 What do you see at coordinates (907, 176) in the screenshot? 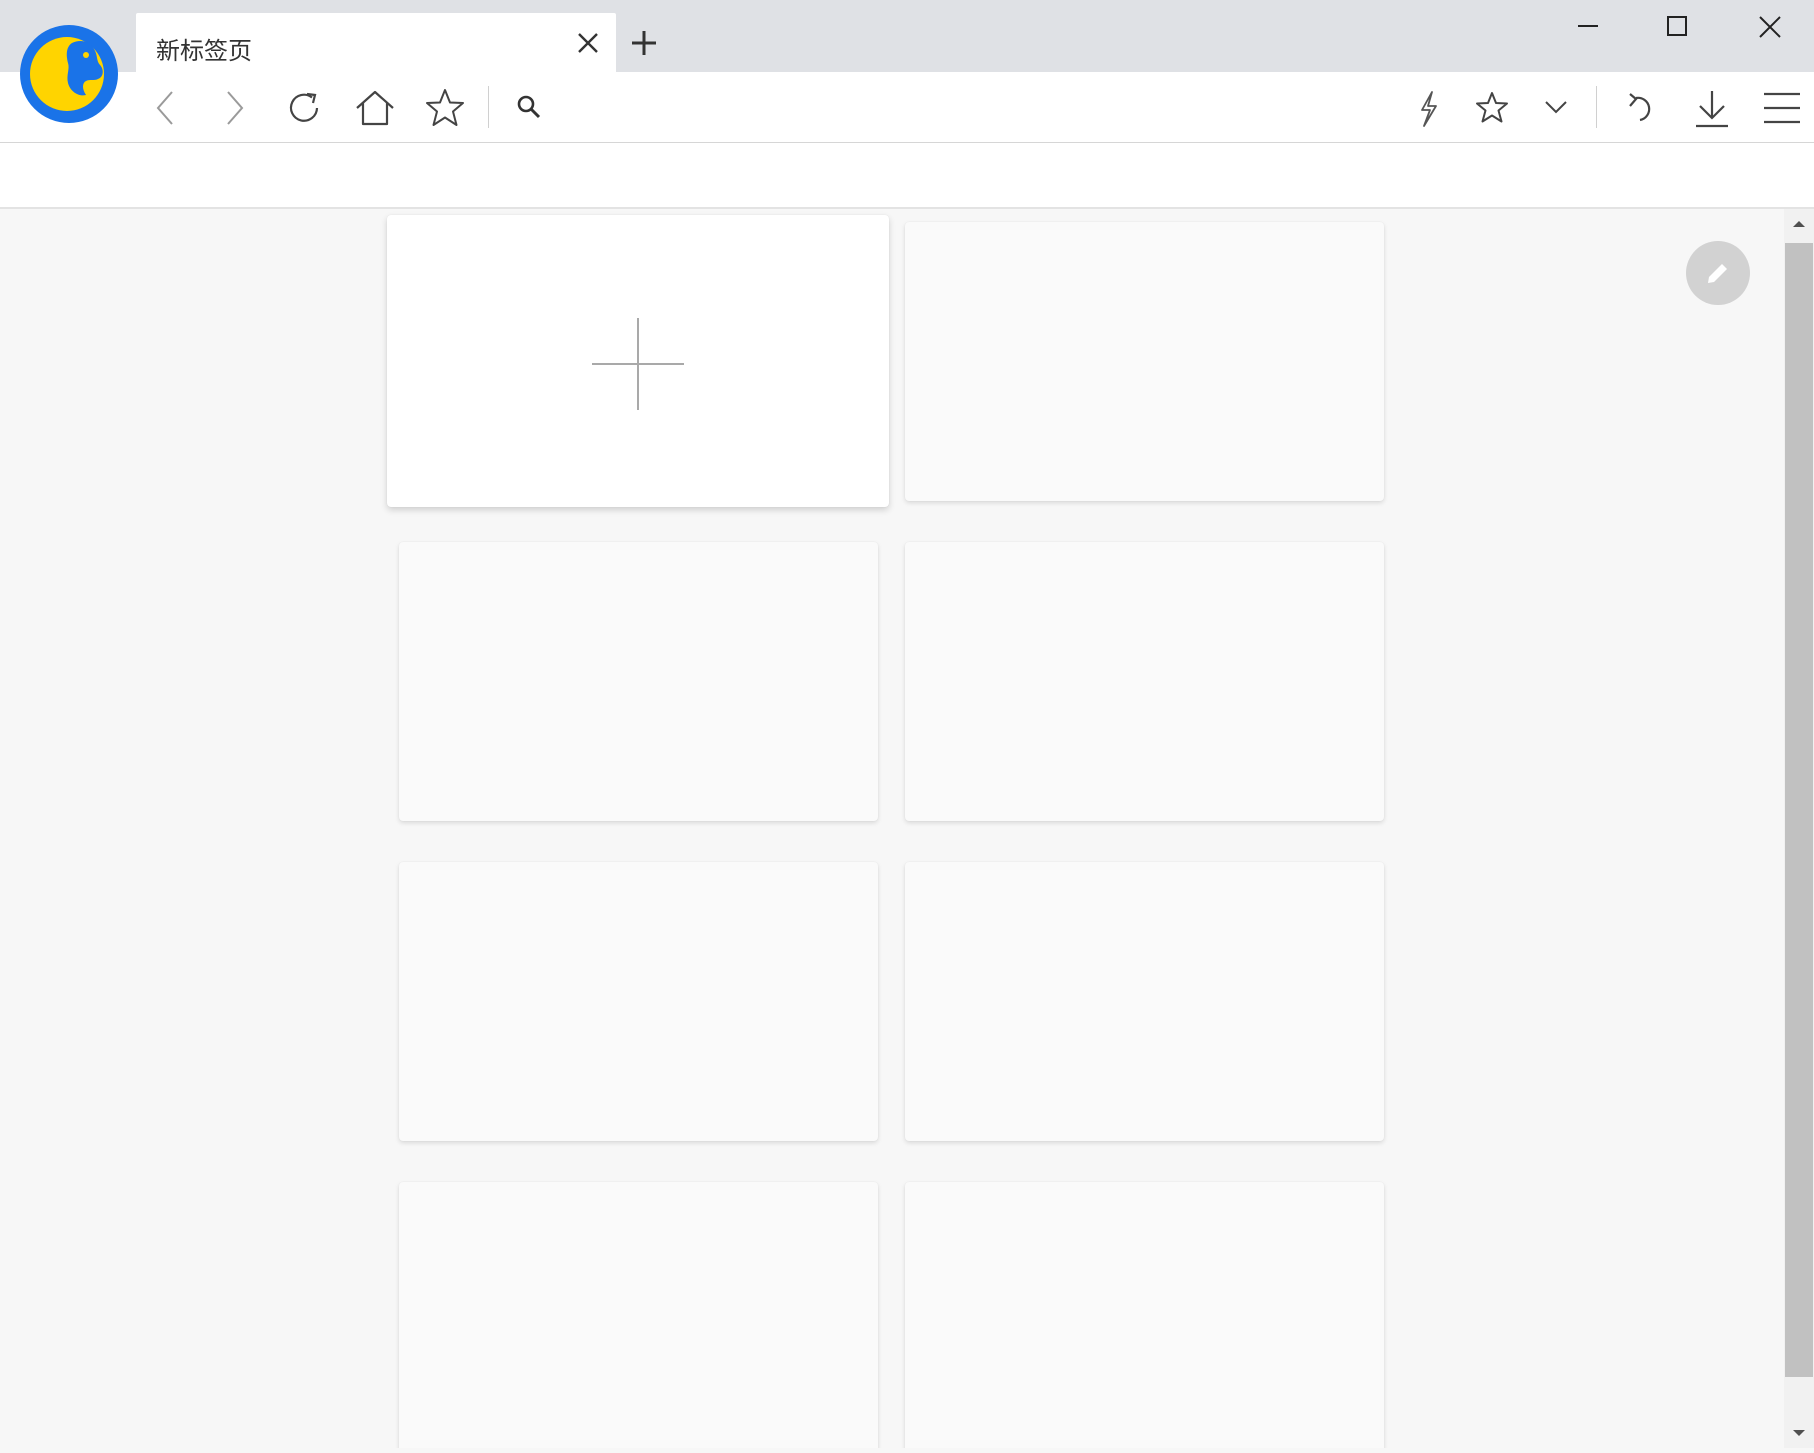
I see `bookmark-bar` at bounding box center [907, 176].